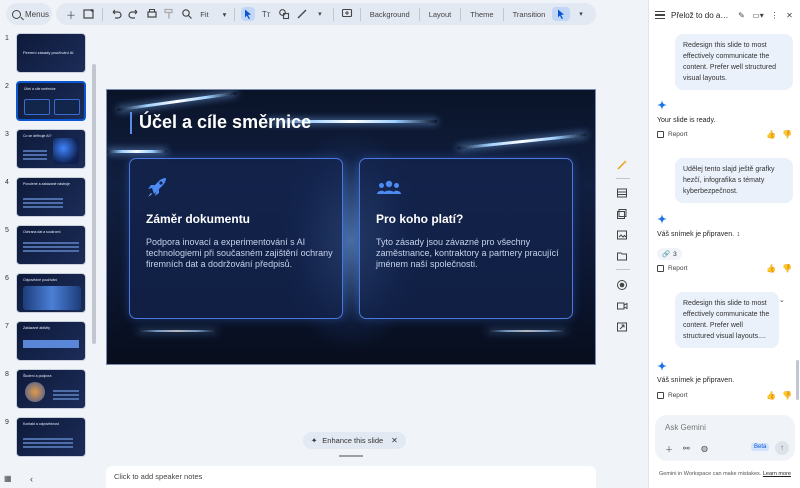  I want to click on video-icon, so click(623, 306).